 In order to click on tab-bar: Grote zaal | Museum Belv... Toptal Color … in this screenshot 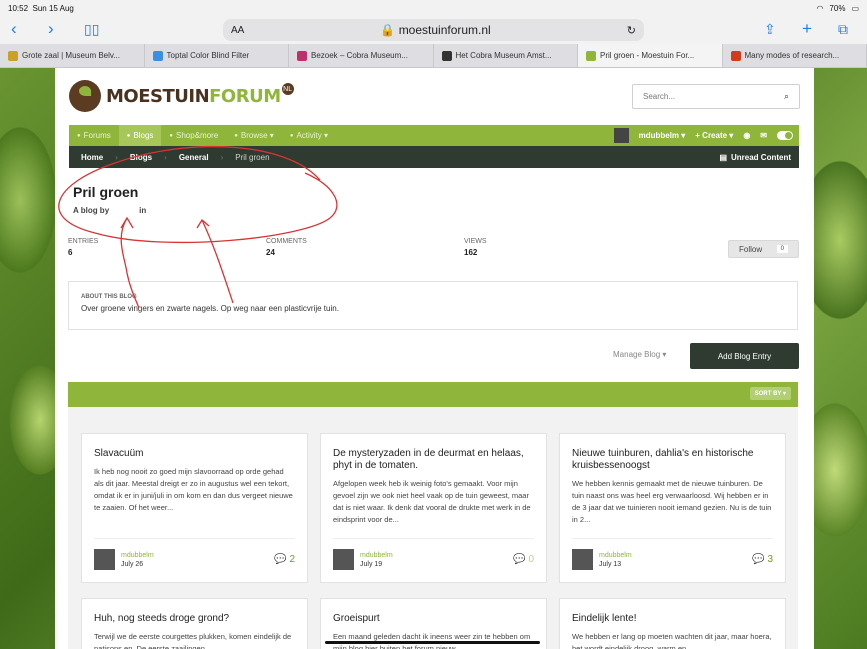, I will do `click(433, 56)`.